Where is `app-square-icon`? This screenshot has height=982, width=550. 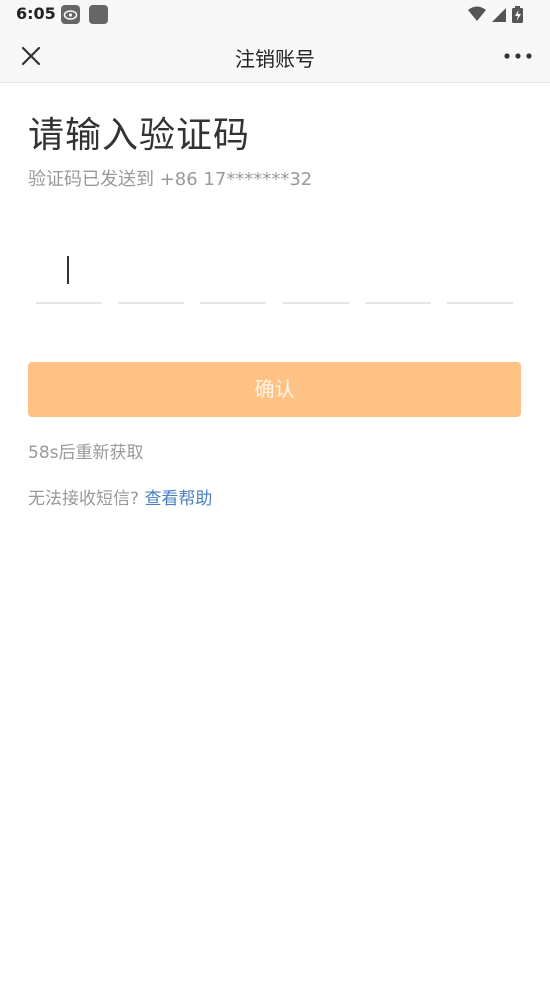
app-square-icon is located at coordinates (98, 14).